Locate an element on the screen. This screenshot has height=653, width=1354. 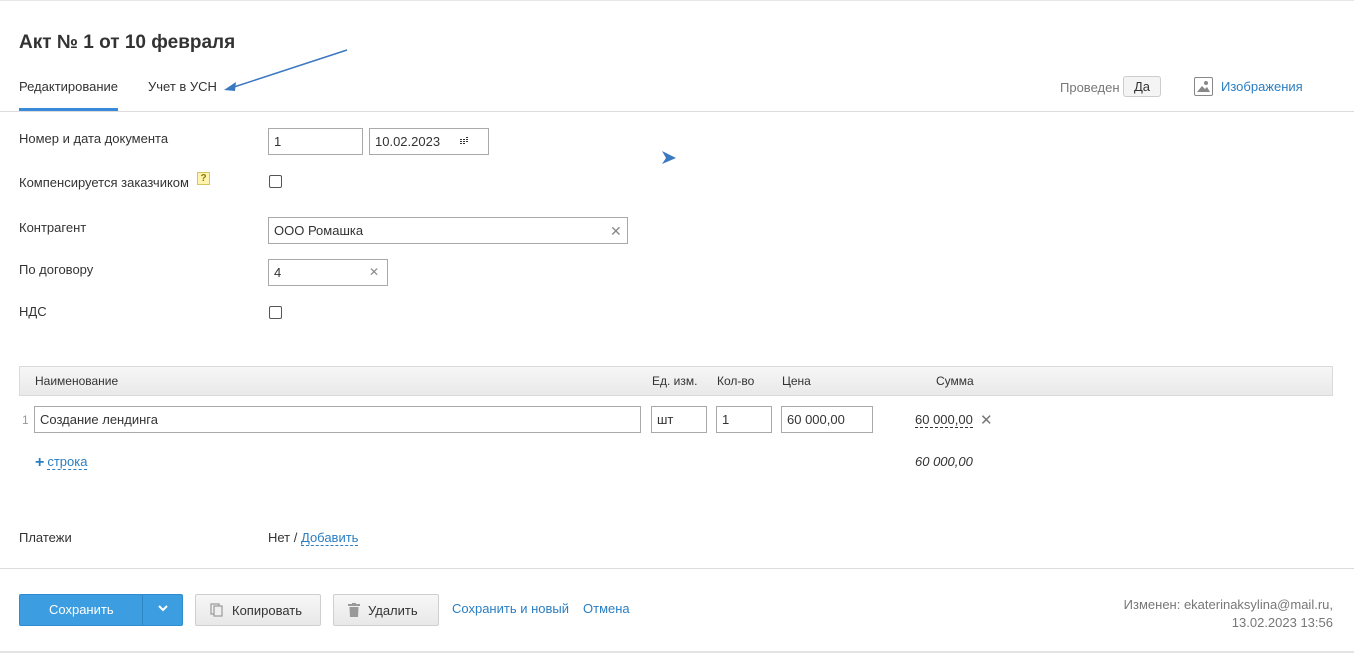
images-link: Изображения is located at coordinates (1248, 86).